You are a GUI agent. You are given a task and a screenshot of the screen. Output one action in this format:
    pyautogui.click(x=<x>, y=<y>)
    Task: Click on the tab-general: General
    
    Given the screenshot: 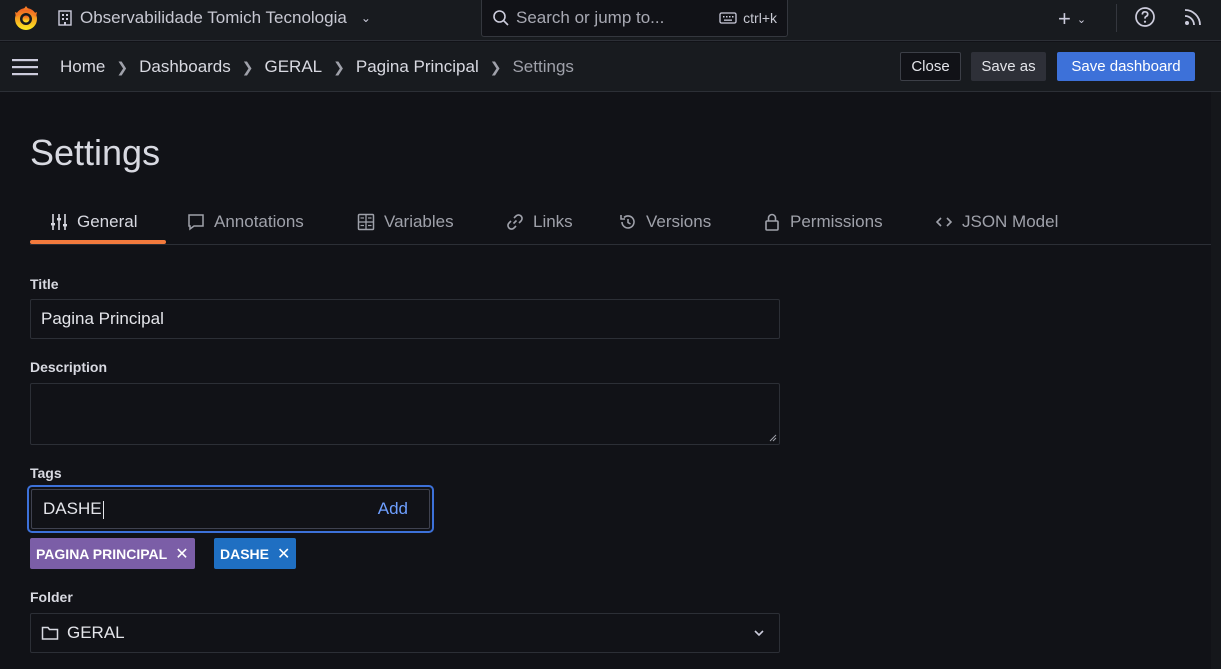 What is the action you would take?
    pyautogui.click(x=93, y=222)
    